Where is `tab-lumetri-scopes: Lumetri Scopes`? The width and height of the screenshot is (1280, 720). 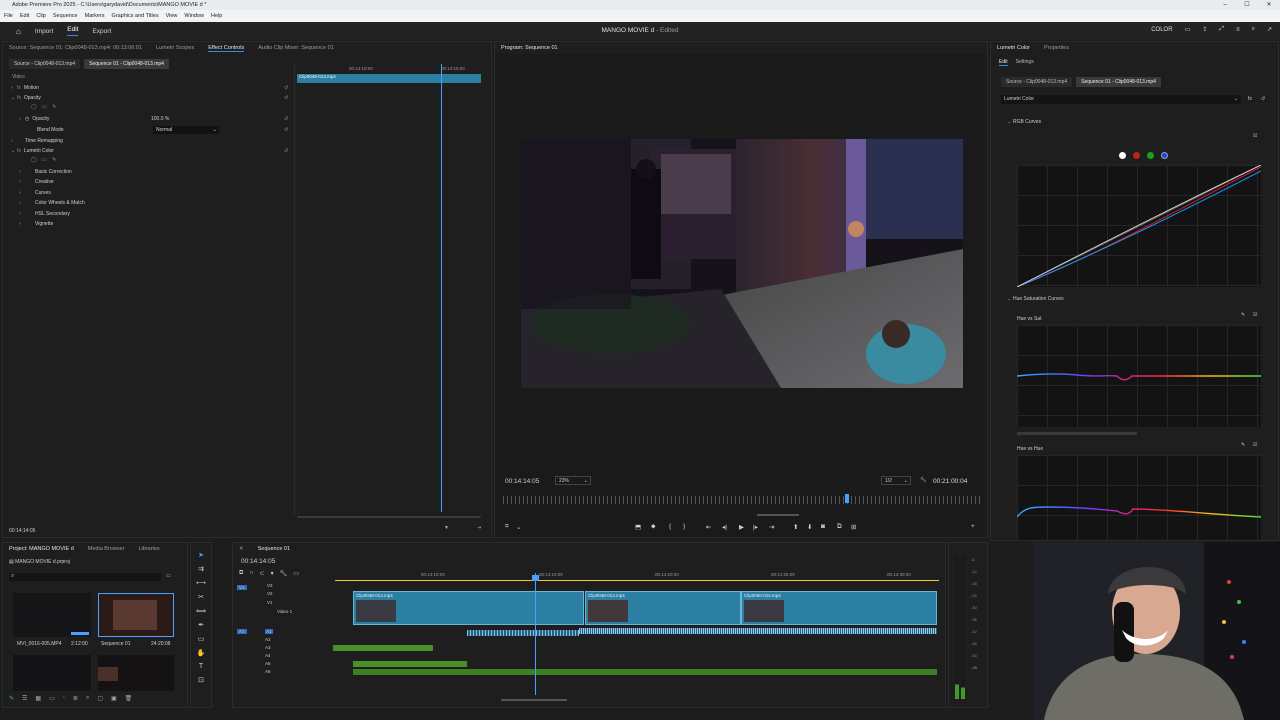 tab-lumetri-scopes: Lumetri Scopes is located at coordinates (175, 48).